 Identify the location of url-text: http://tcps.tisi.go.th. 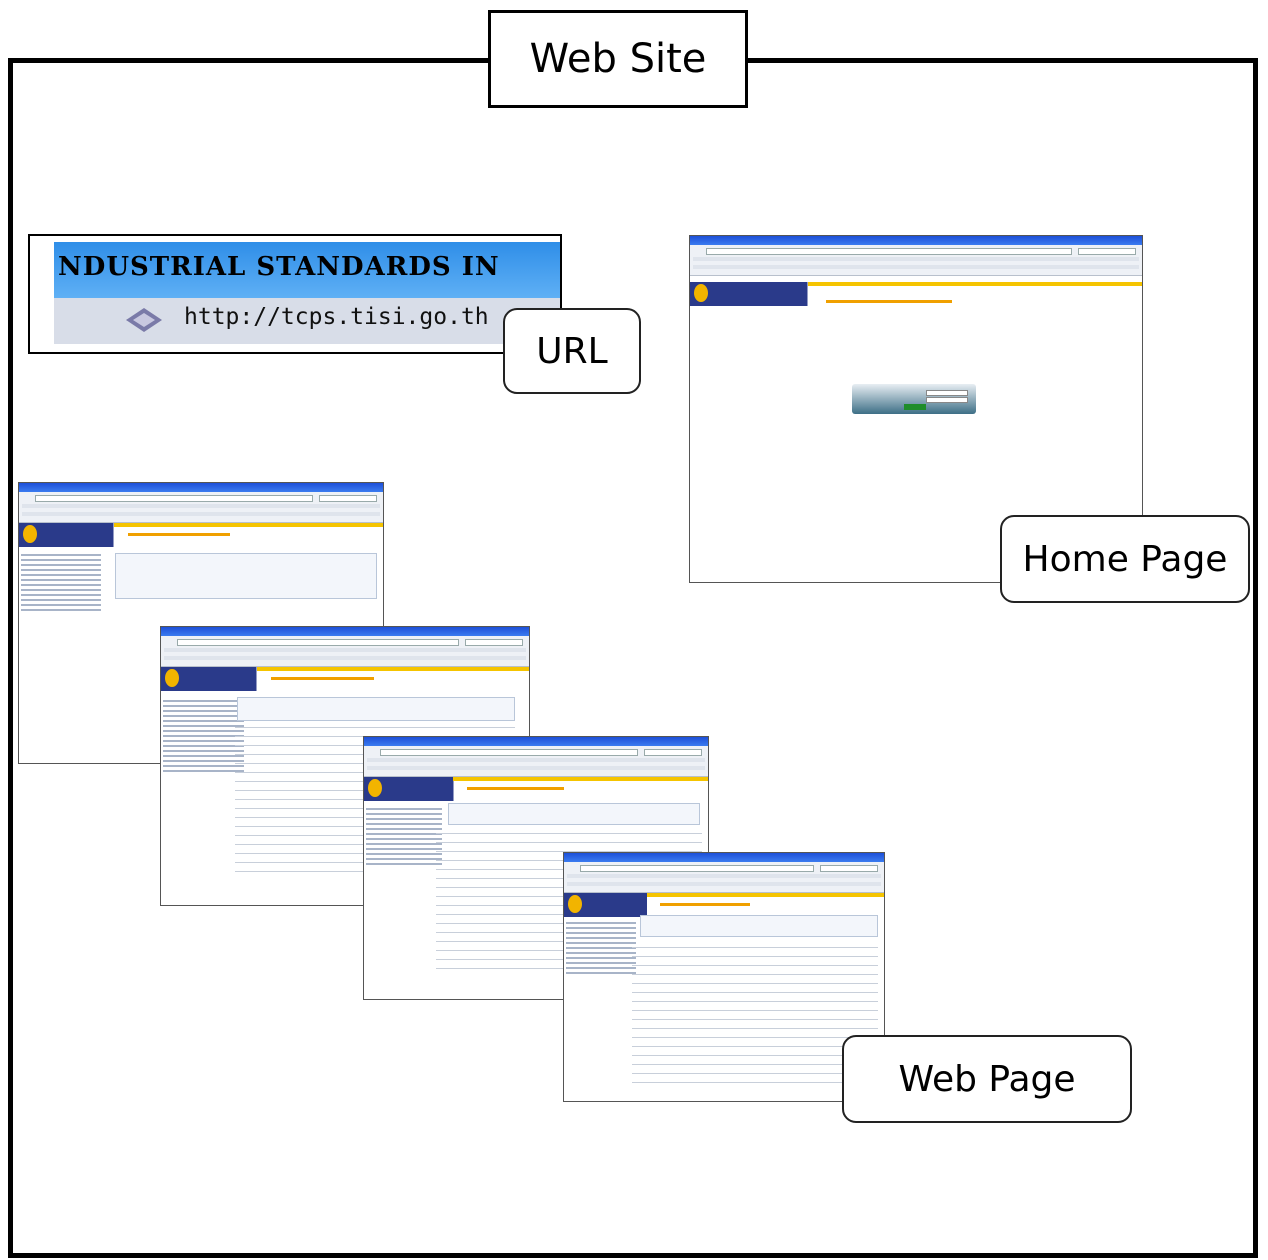
(336, 317).